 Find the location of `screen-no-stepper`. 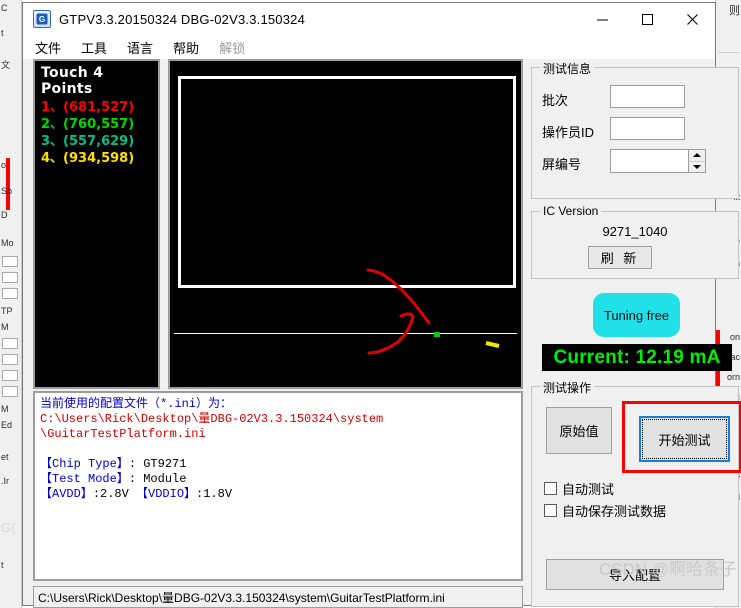

screen-no-stepper is located at coordinates (658, 161).